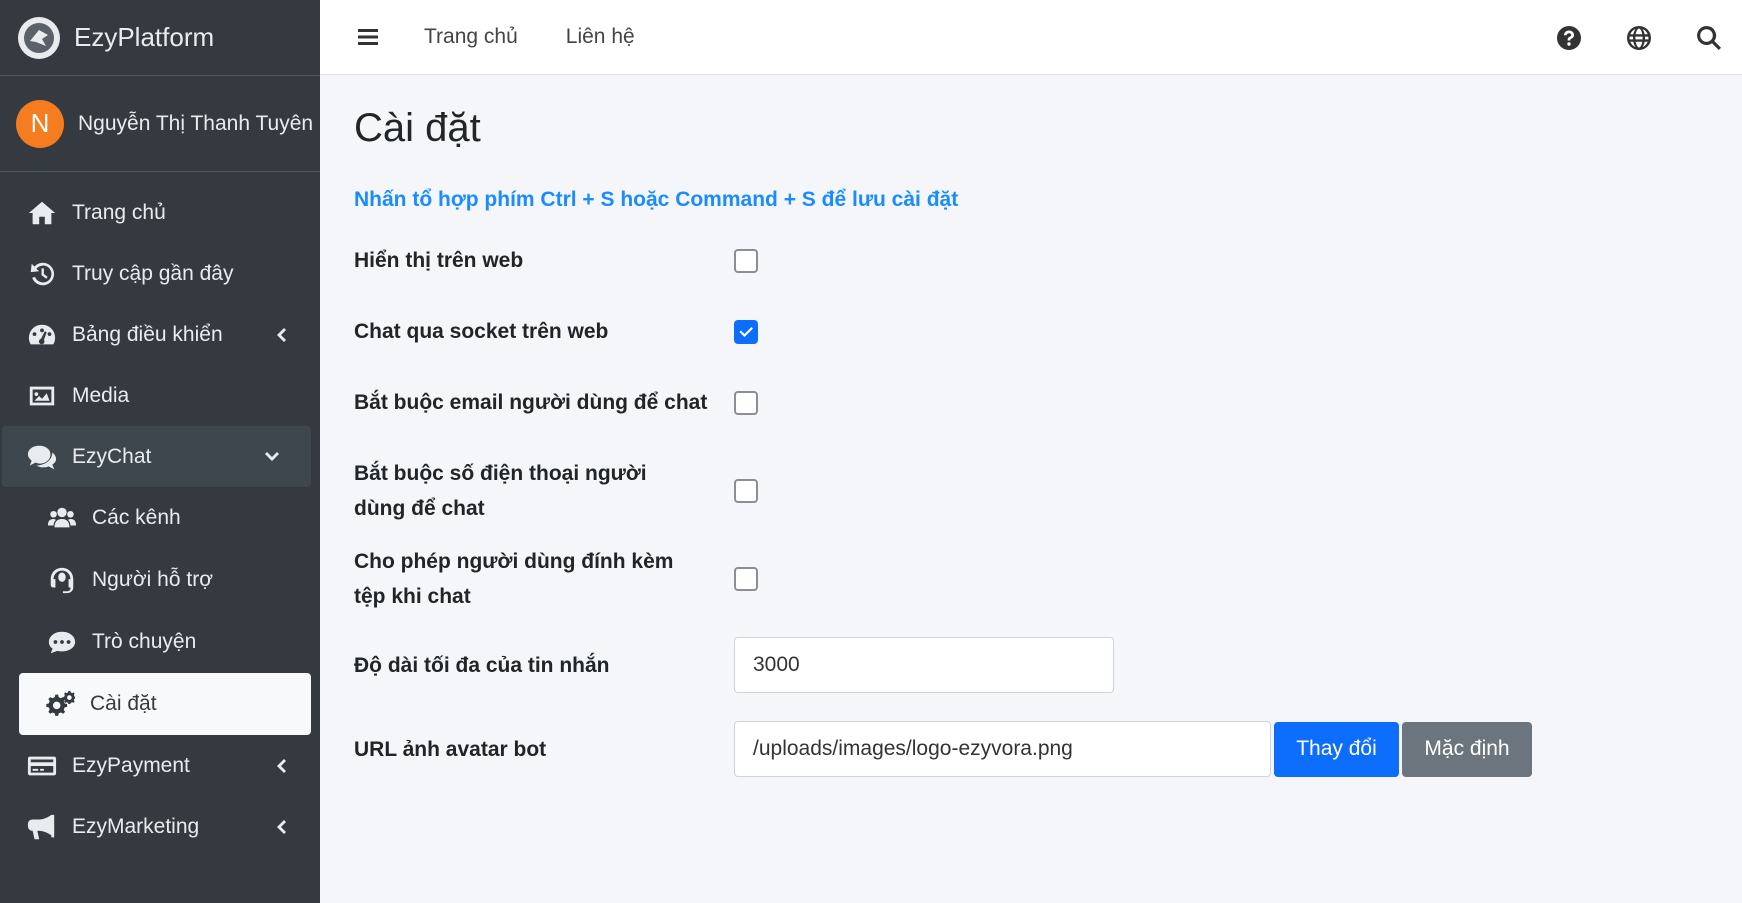  Describe the element at coordinates (481, 331) in the screenshot. I see `setting-label: Chat qua socket trên web` at that location.